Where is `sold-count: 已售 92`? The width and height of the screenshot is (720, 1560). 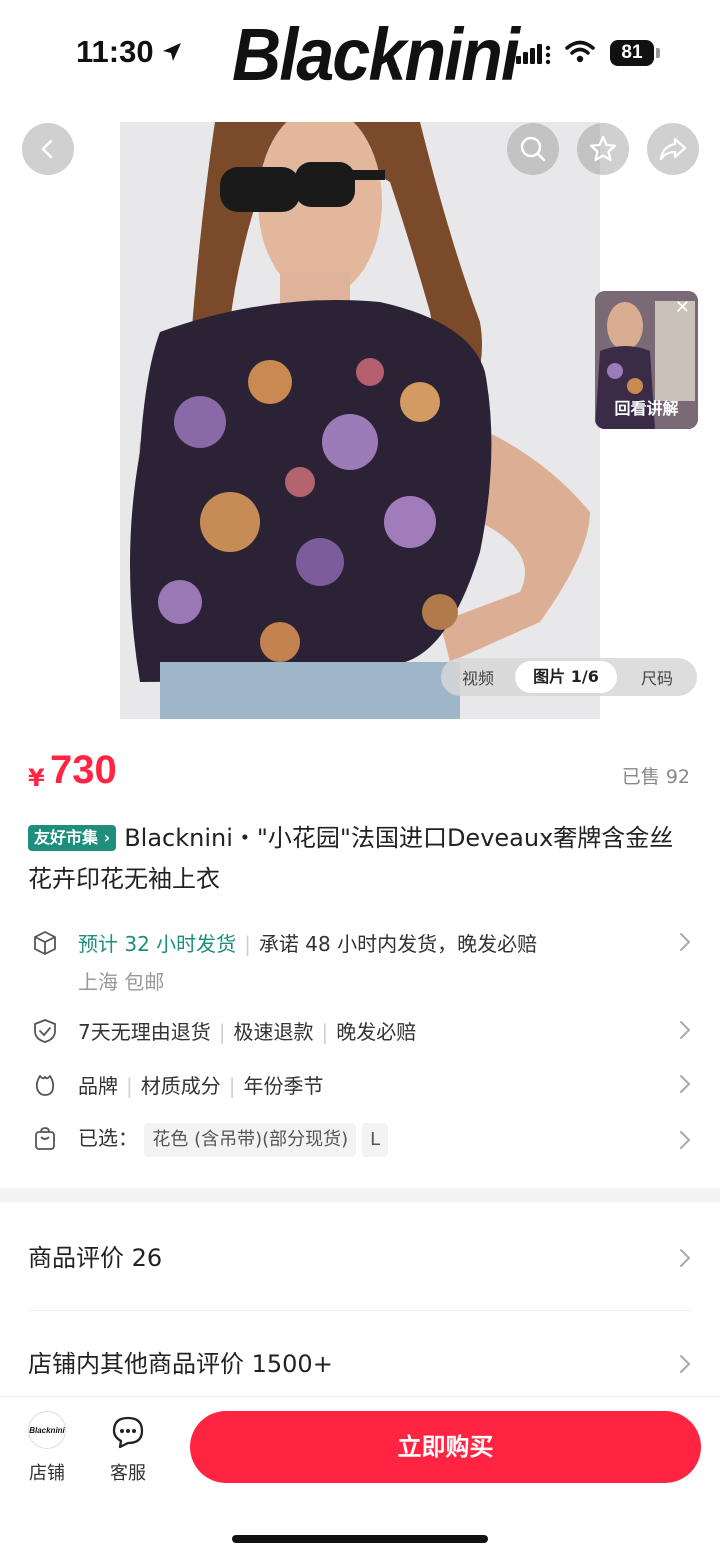 sold-count: 已售 92 is located at coordinates (655, 777).